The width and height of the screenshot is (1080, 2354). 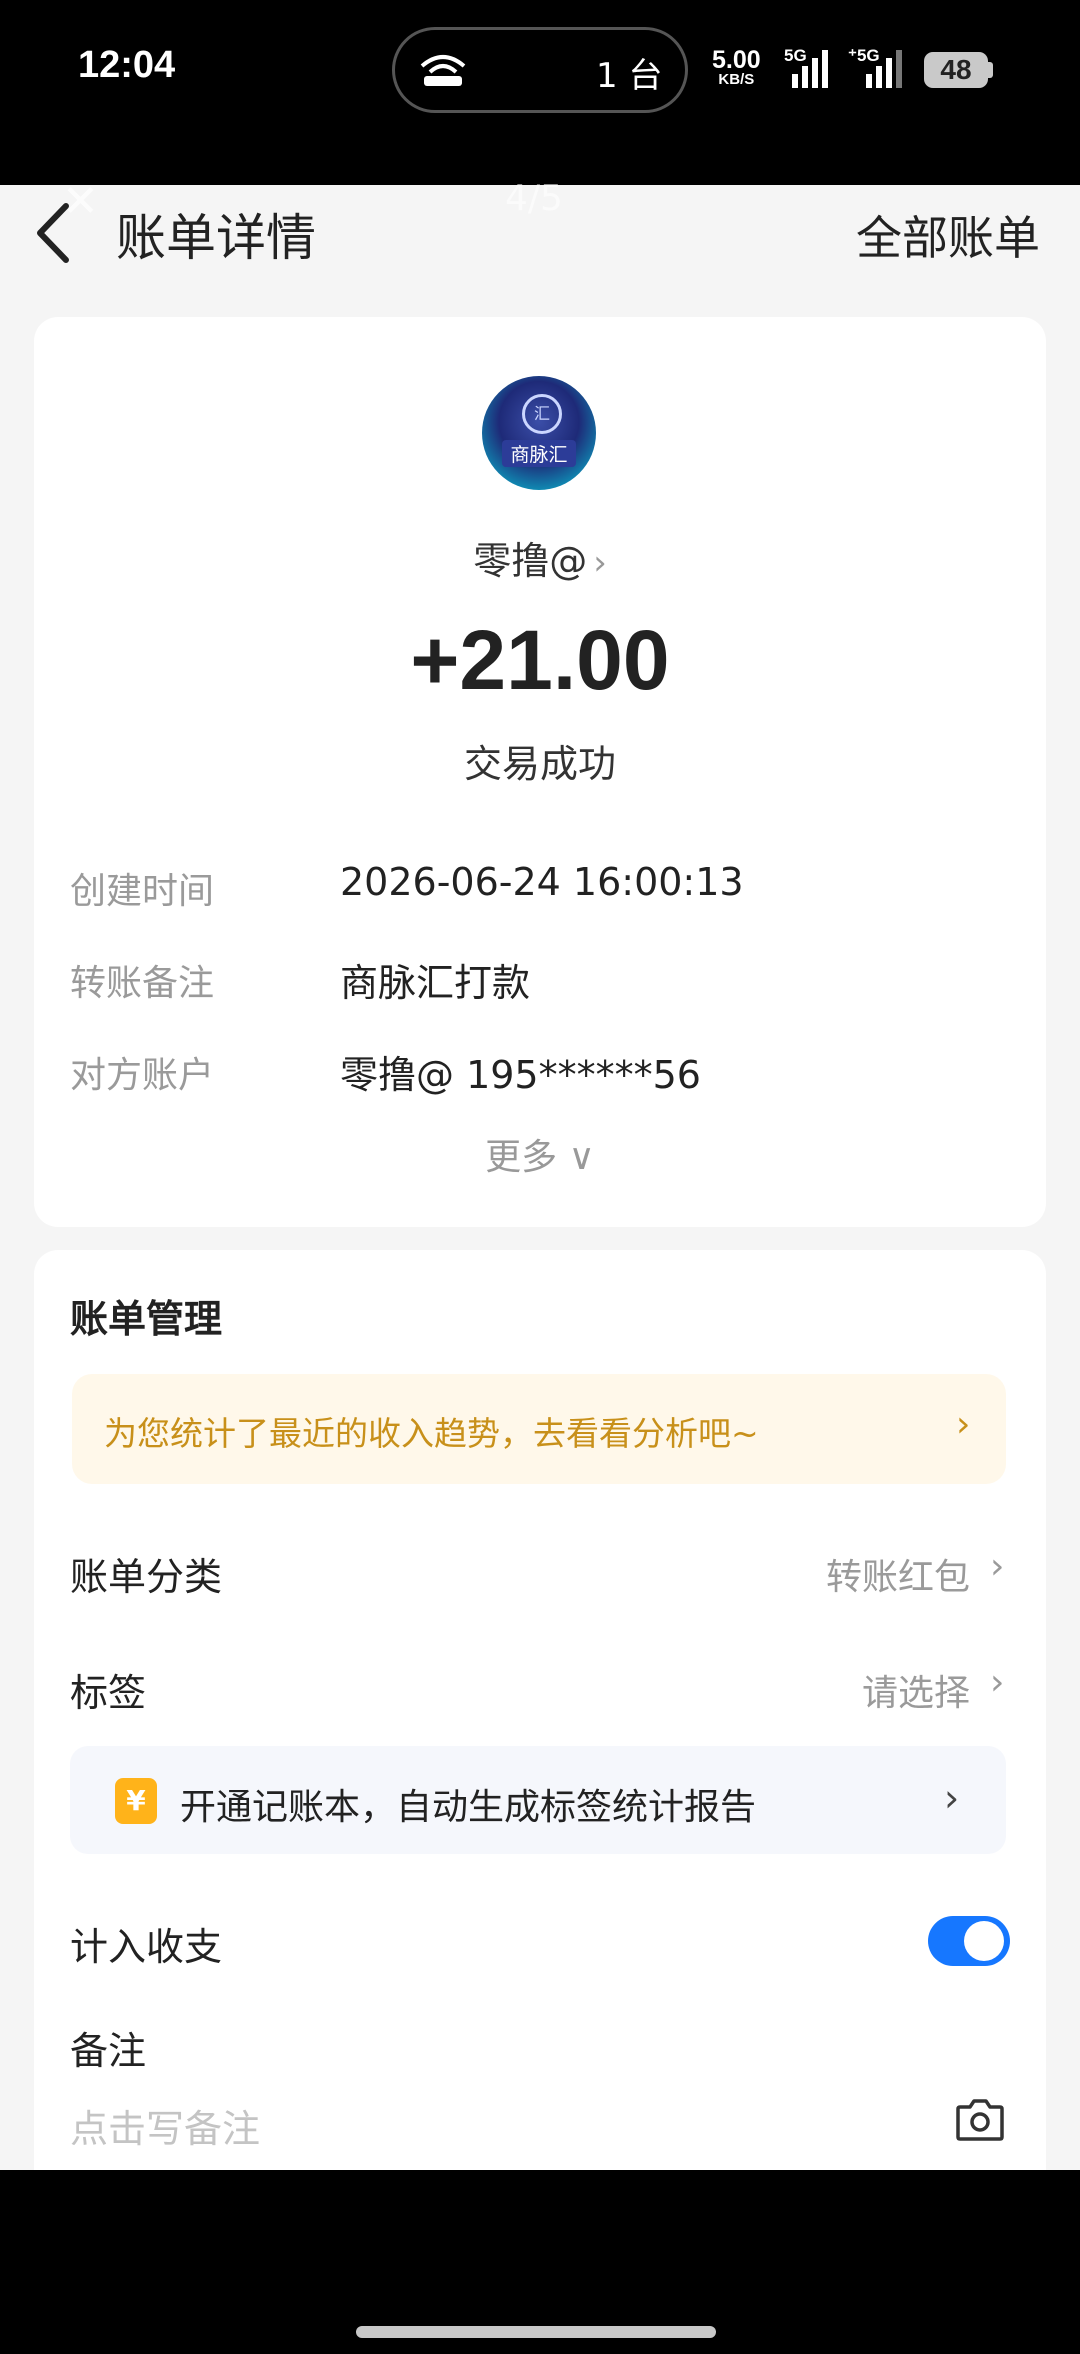 I want to click on all-bills-link: 全部账单, so click(x=948, y=235).